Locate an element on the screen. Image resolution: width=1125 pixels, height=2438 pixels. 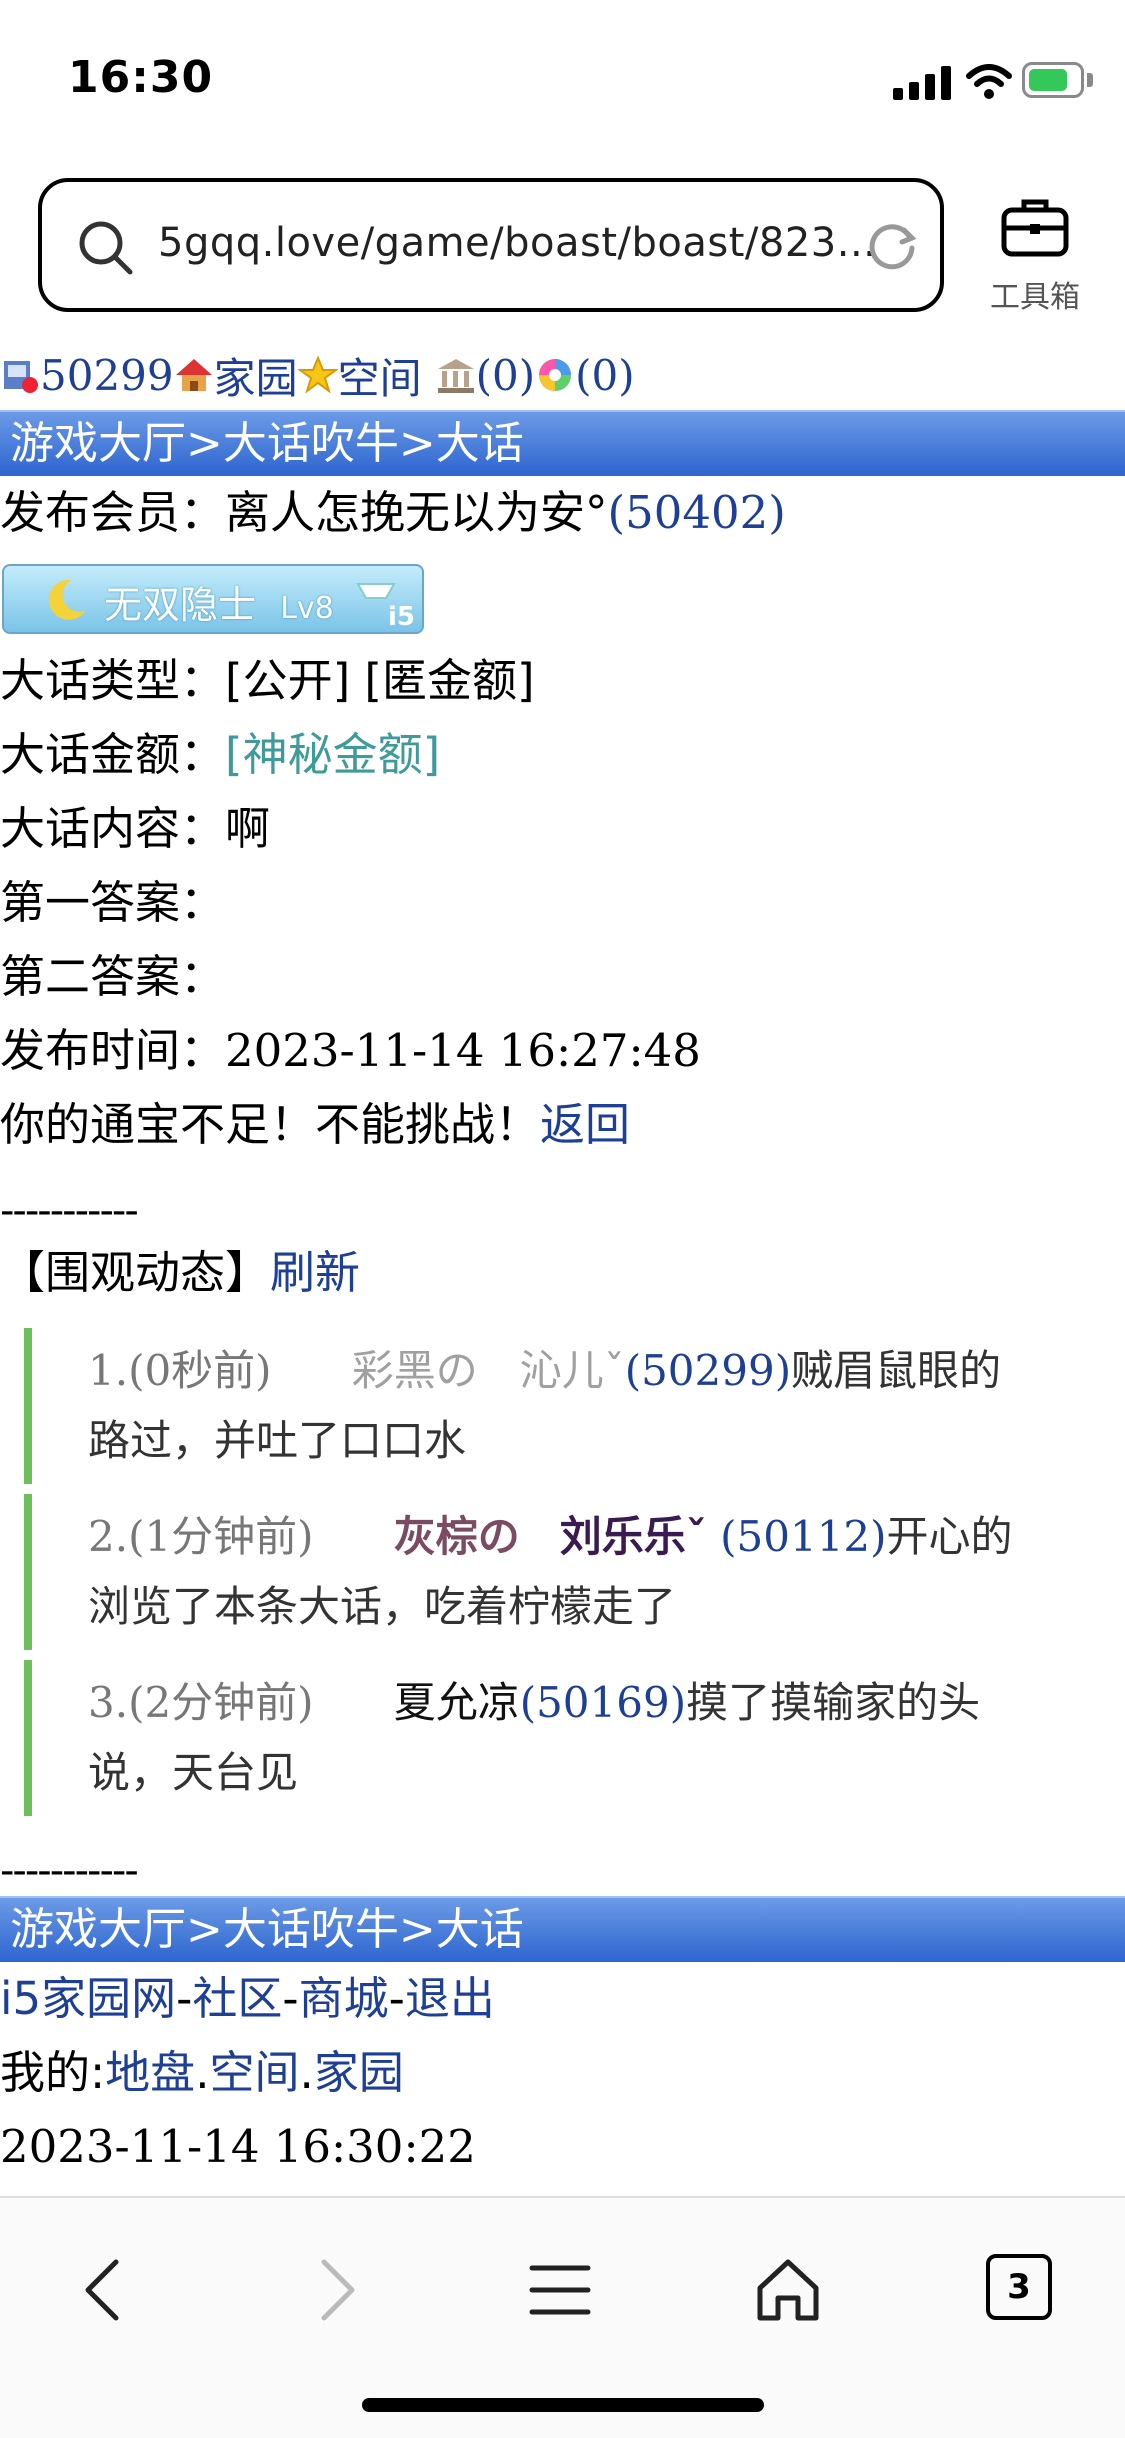
content-row: 大话内容：啊 is located at coordinates (562, 829).